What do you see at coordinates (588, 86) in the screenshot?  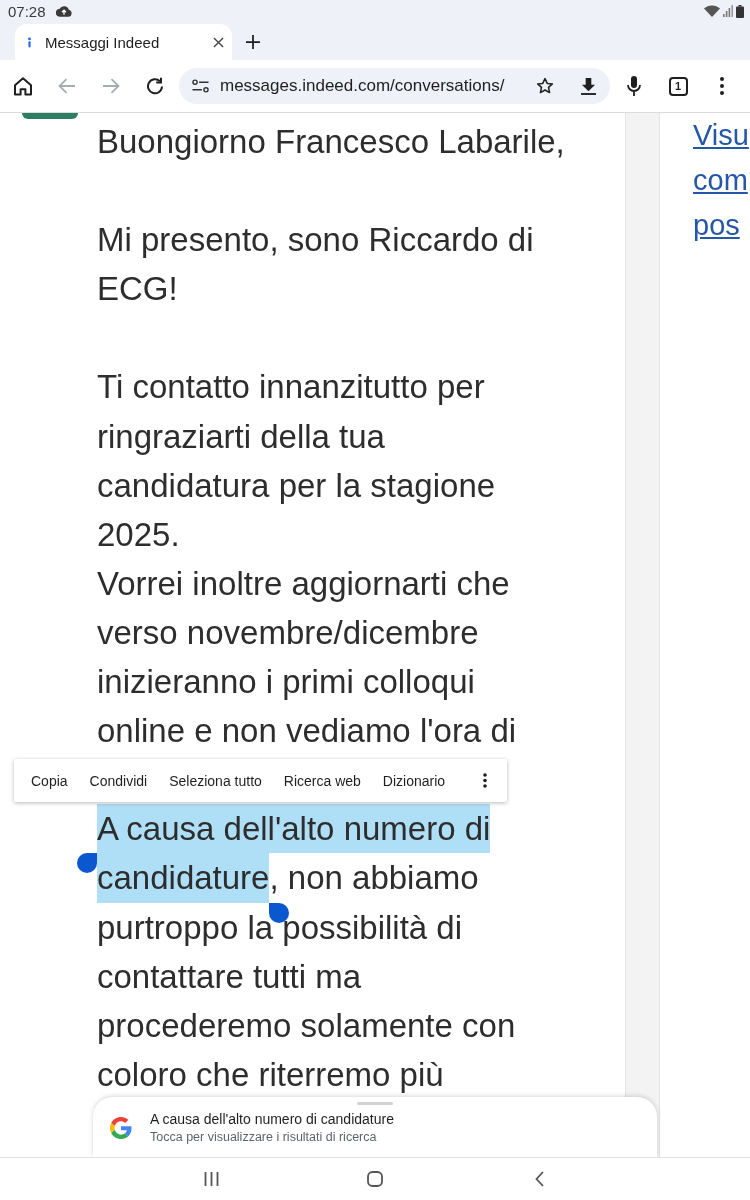 I see `download-icon` at bounding box center [588, 86].